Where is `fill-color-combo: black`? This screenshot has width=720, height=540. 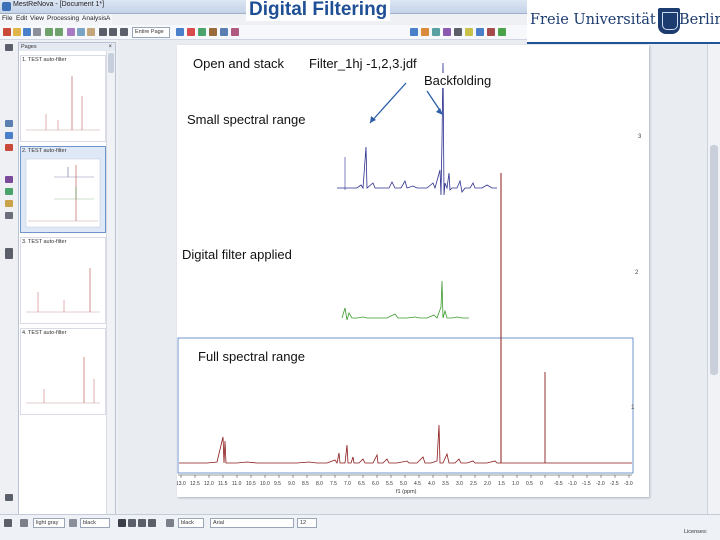 fill-color-combo: black is located at coordinates (95, 523).